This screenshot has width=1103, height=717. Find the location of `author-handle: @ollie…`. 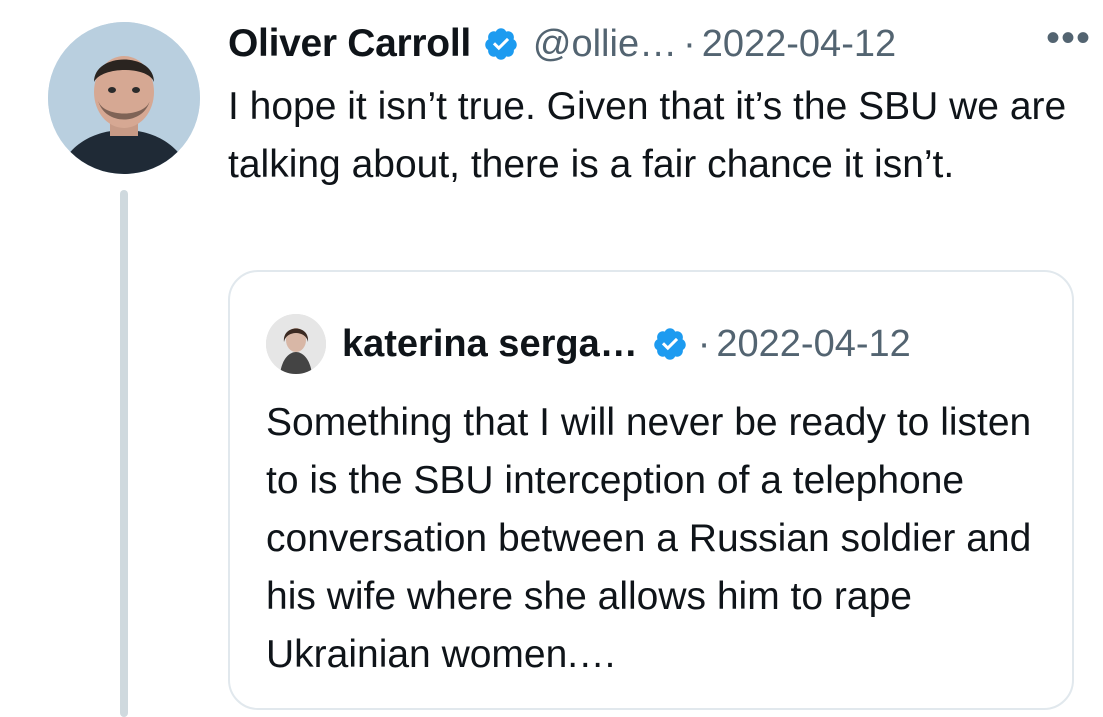

author-handle: @ollie… is located at coordinates (605, 44).